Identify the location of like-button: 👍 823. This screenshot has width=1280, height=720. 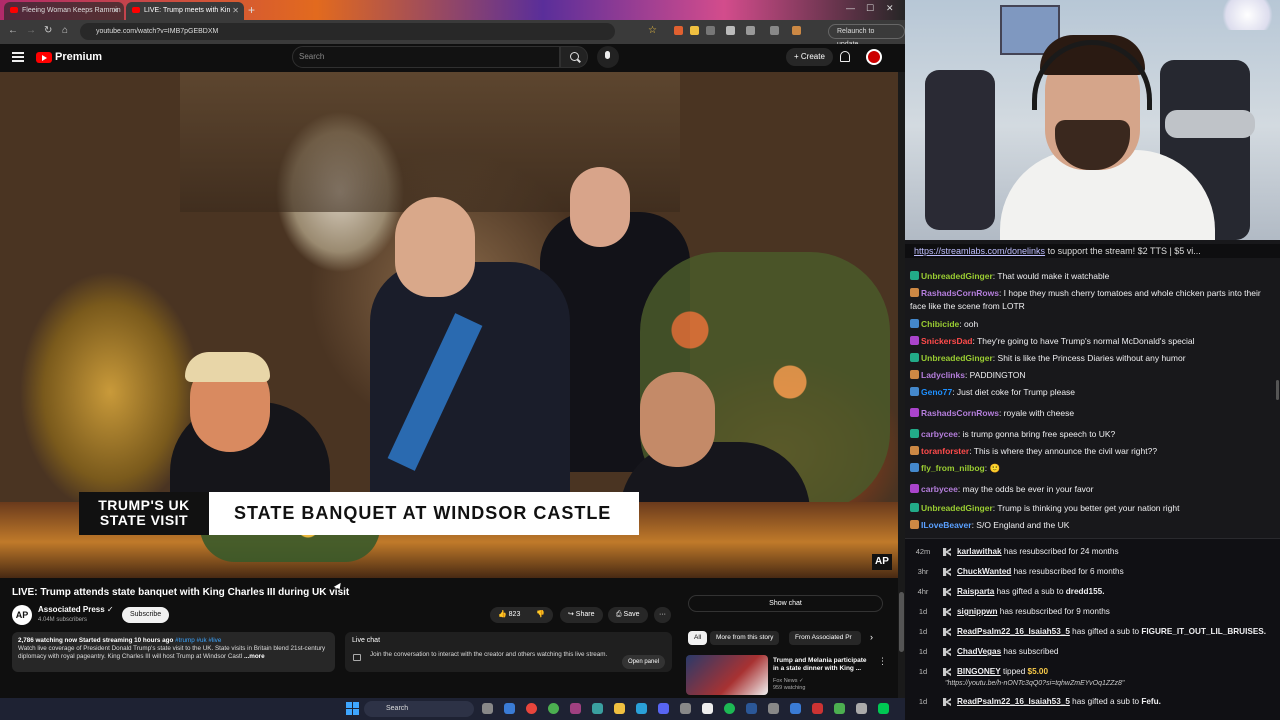
(509, 615).